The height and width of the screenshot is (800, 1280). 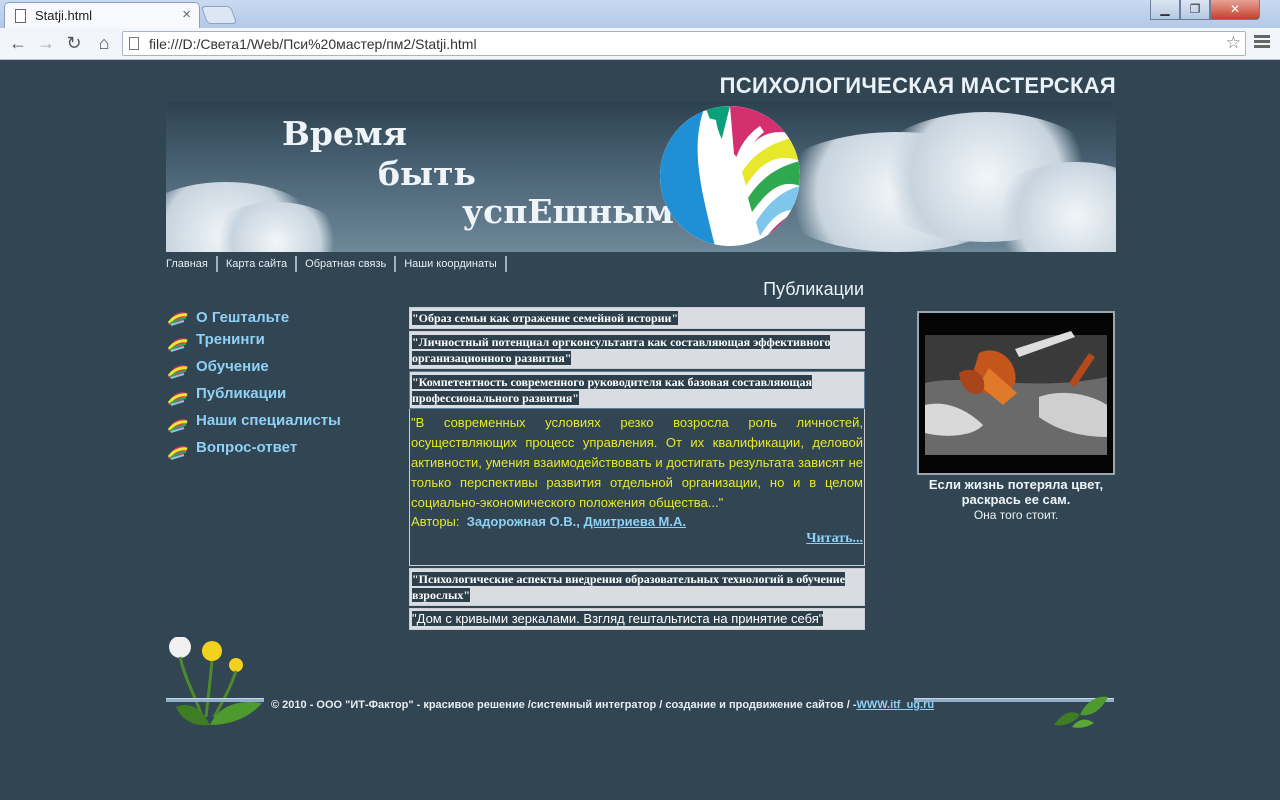 I want to click on sidebar-item-label: Тренинги, so click(x=230, y=339).